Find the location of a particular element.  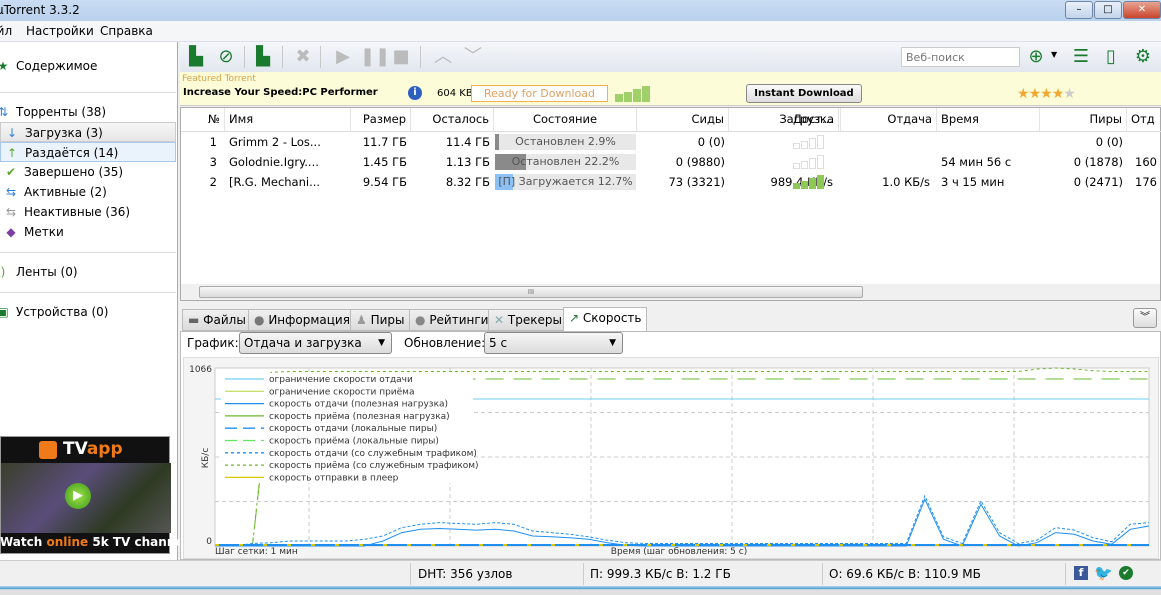

progress-bar: Остановлен 2.9% is located at coordinates (565, 142).